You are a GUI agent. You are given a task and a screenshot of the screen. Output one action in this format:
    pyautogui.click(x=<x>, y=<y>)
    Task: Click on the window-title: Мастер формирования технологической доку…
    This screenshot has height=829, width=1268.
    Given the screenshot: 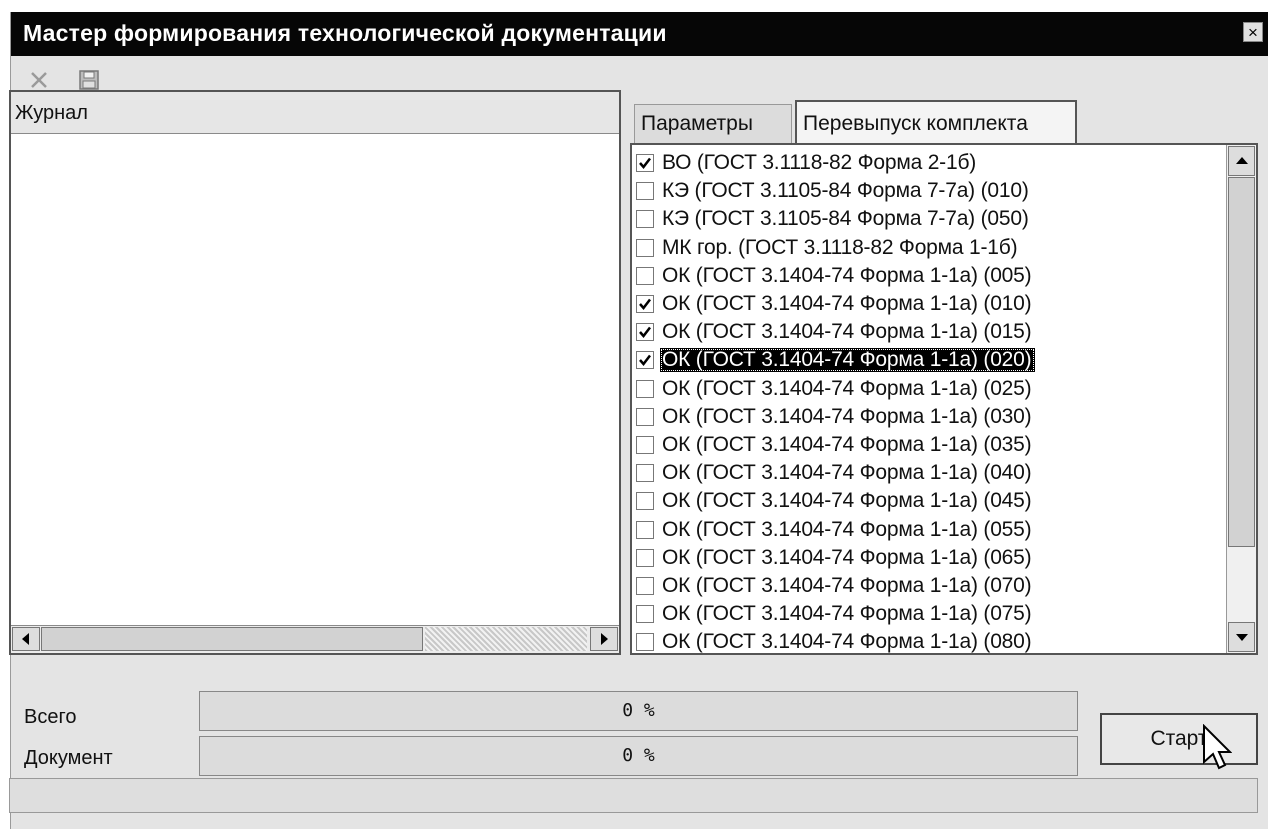 What is the action you would take?
    pyautogui.click(x=345, y=33)
    